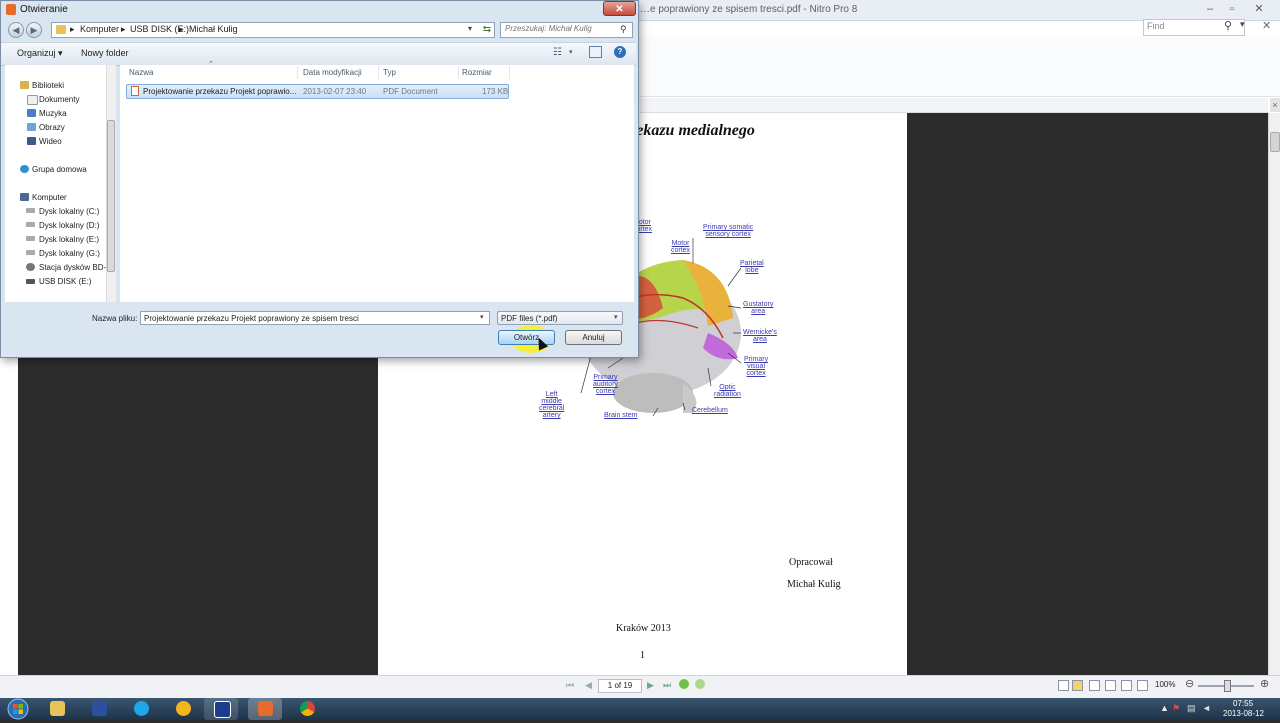 The height and width of the screenshot is (723, 1280). What do you see at coordinates (561, 28) in the screenshot?
I see `search-input` at bounding box center [561, 28].